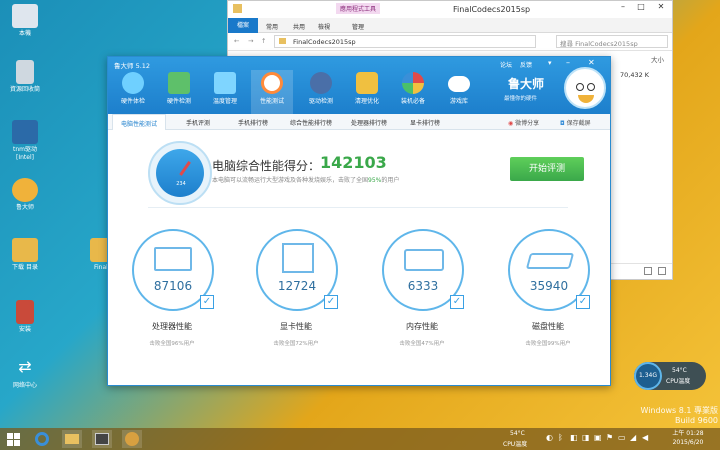 This screenshot has height=450, width=720. What do you see at coordinates (358, 26) in the screenshot?
I see `tab-manage: 管理` at bounding box center [358, 26].